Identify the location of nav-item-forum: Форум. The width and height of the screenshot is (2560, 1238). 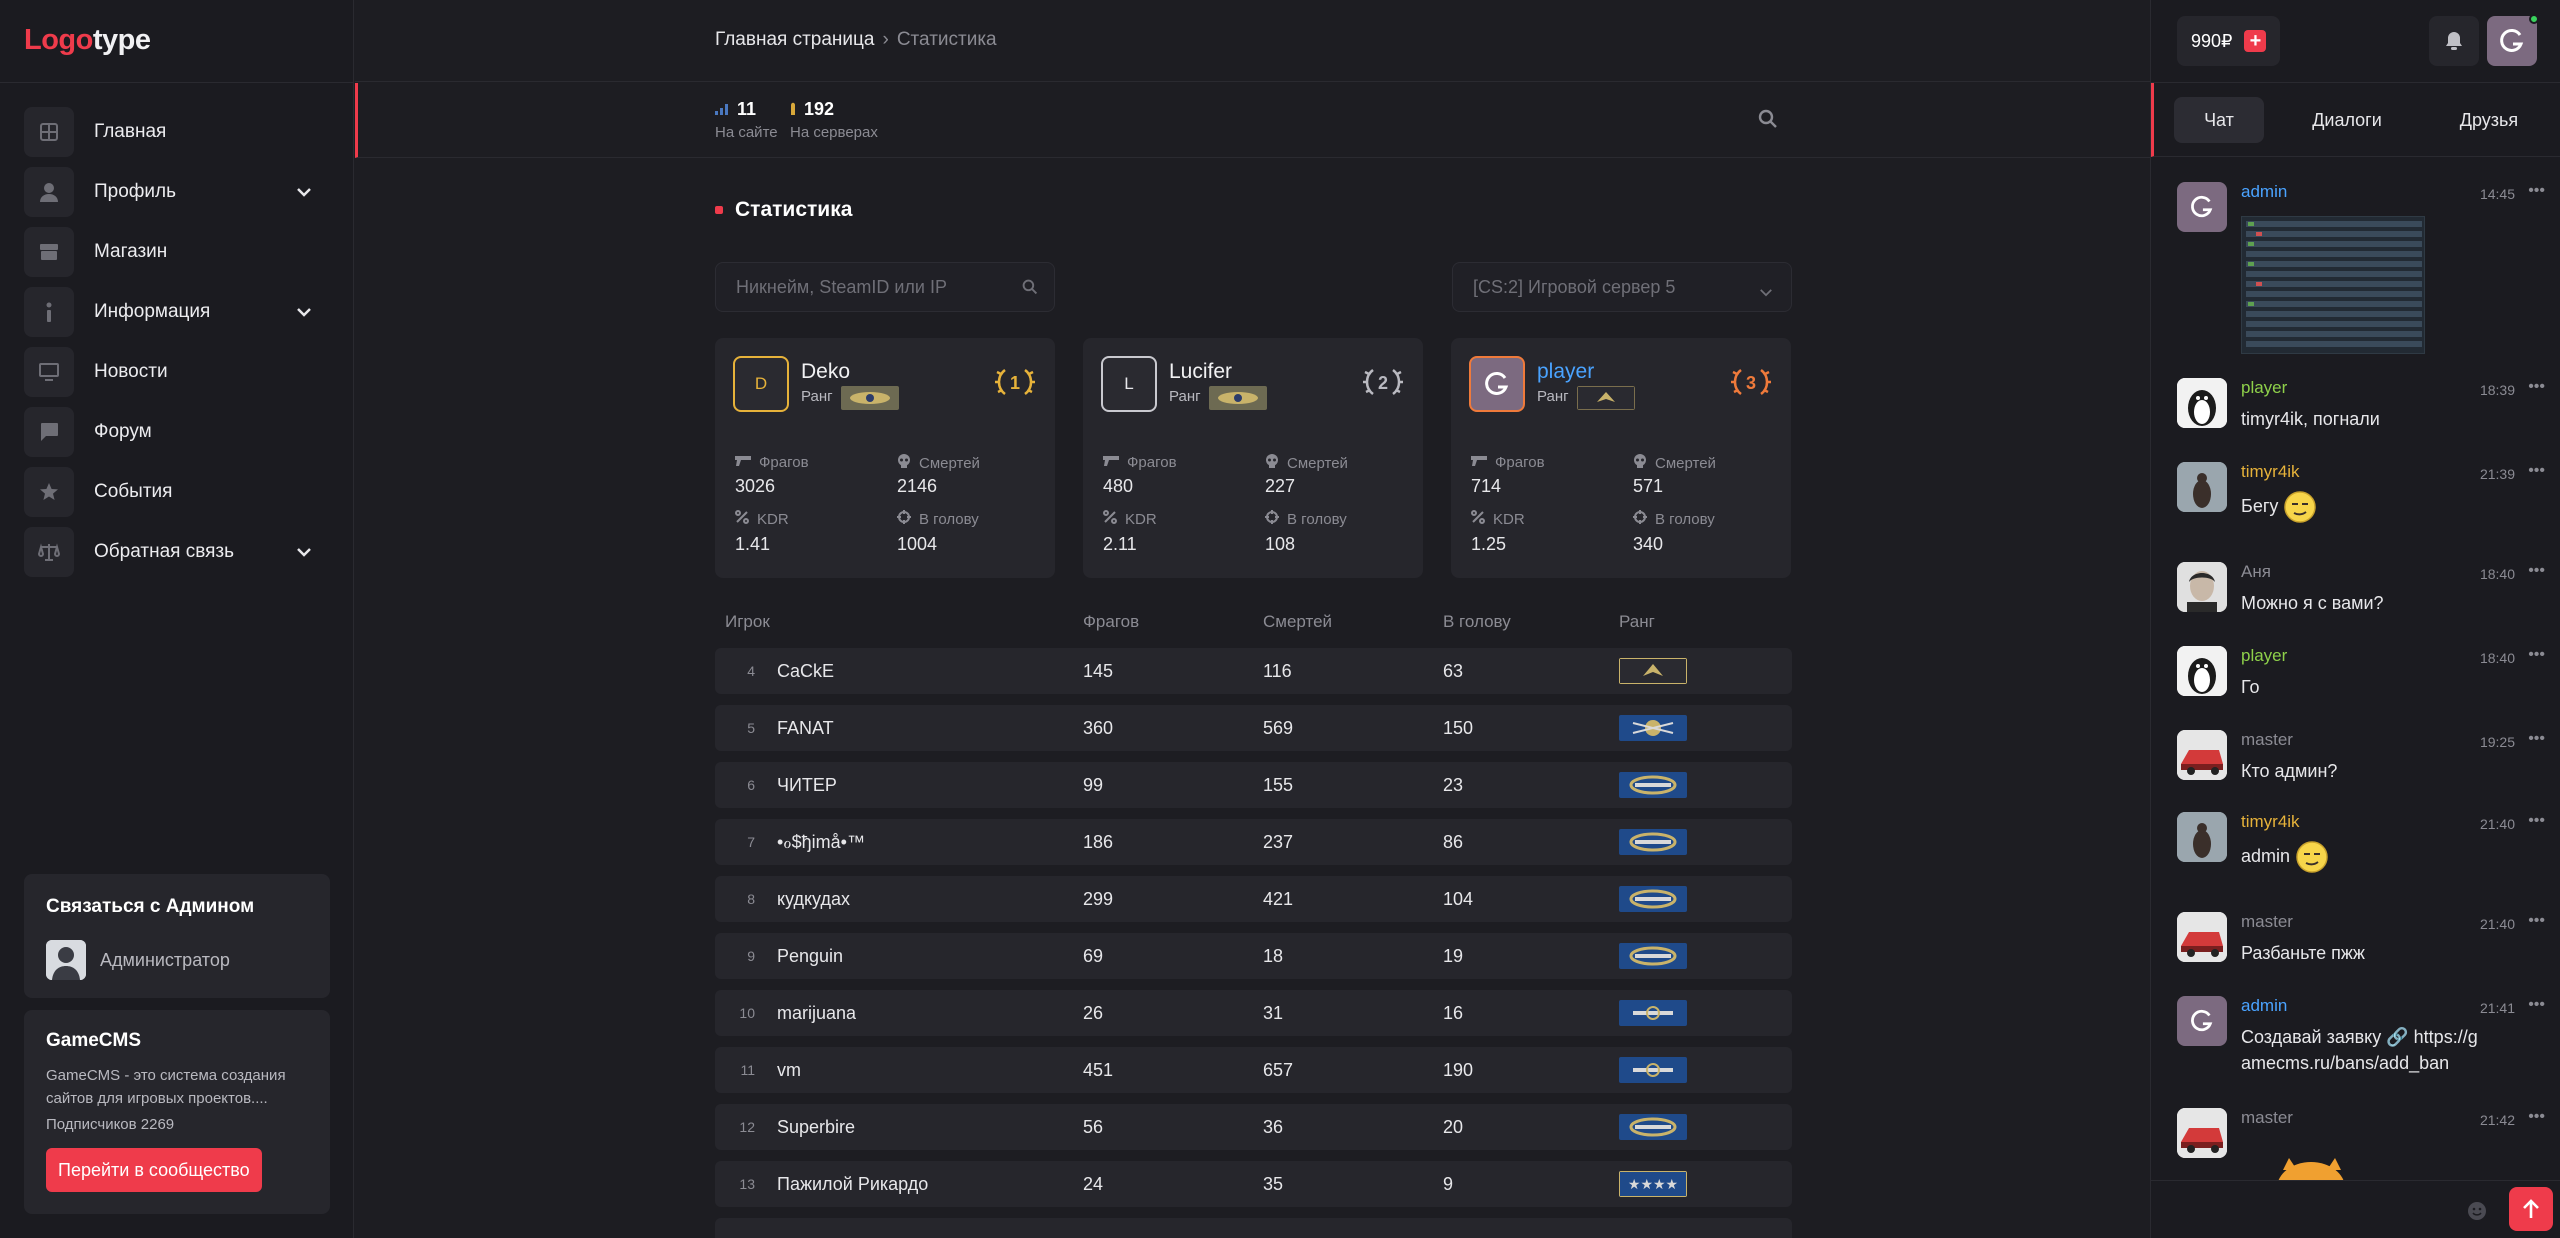
(177, 432).